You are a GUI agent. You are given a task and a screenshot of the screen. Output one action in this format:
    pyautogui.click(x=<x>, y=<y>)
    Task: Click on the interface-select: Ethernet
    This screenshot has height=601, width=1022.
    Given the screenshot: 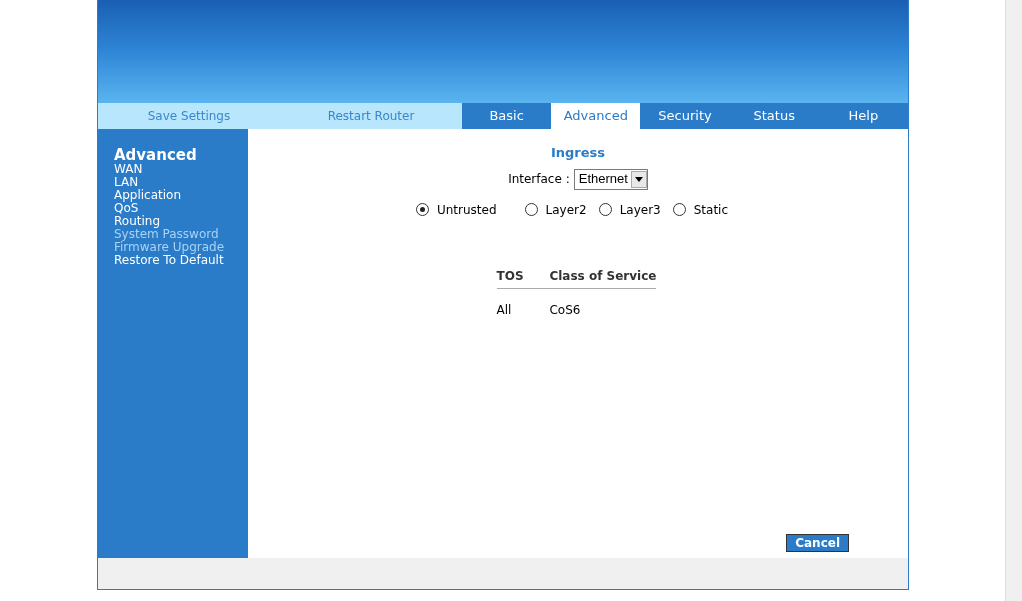 What is the action you would take?
    pyautogui.click(x=610, y=179)
    